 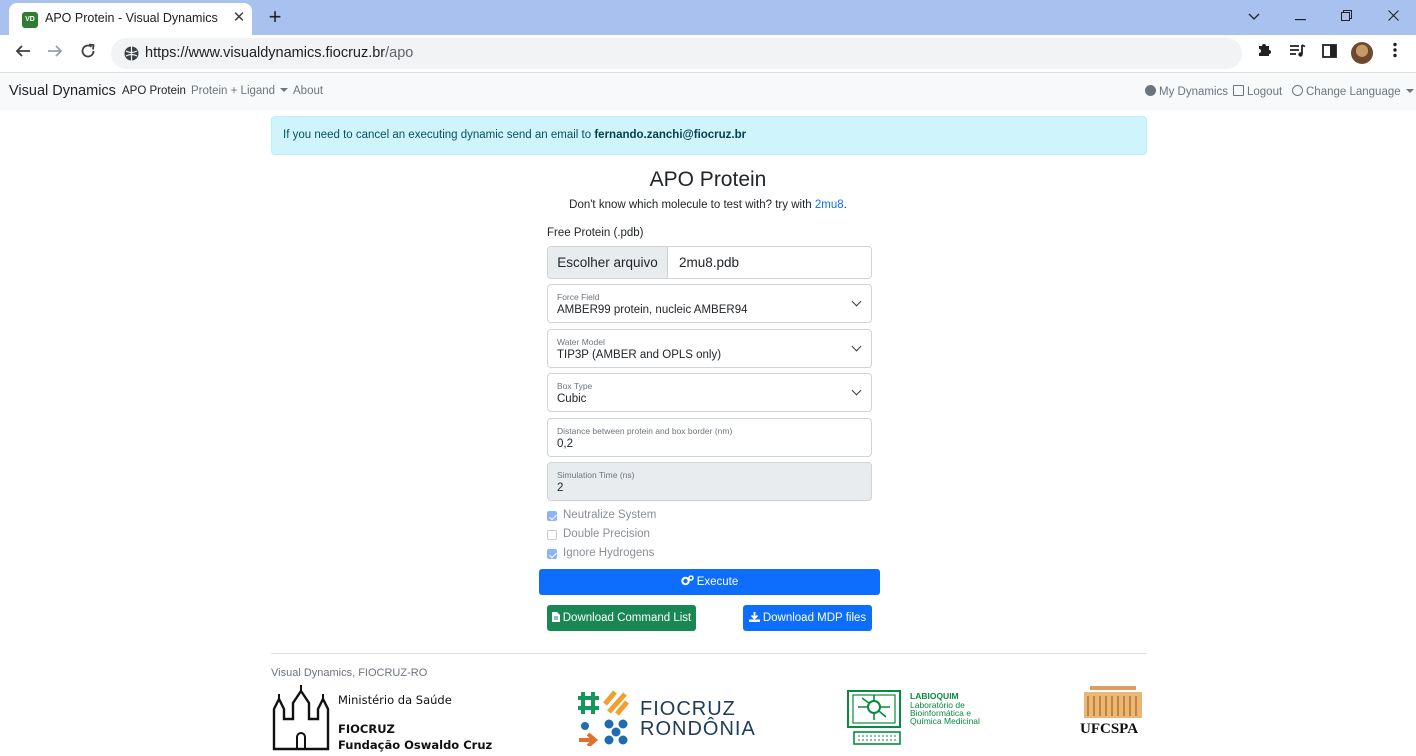 What do you see at coordinates (30, 20) in the screenshot?
I see `site-favicon-icon: VD` at bounding box center [30, 20].